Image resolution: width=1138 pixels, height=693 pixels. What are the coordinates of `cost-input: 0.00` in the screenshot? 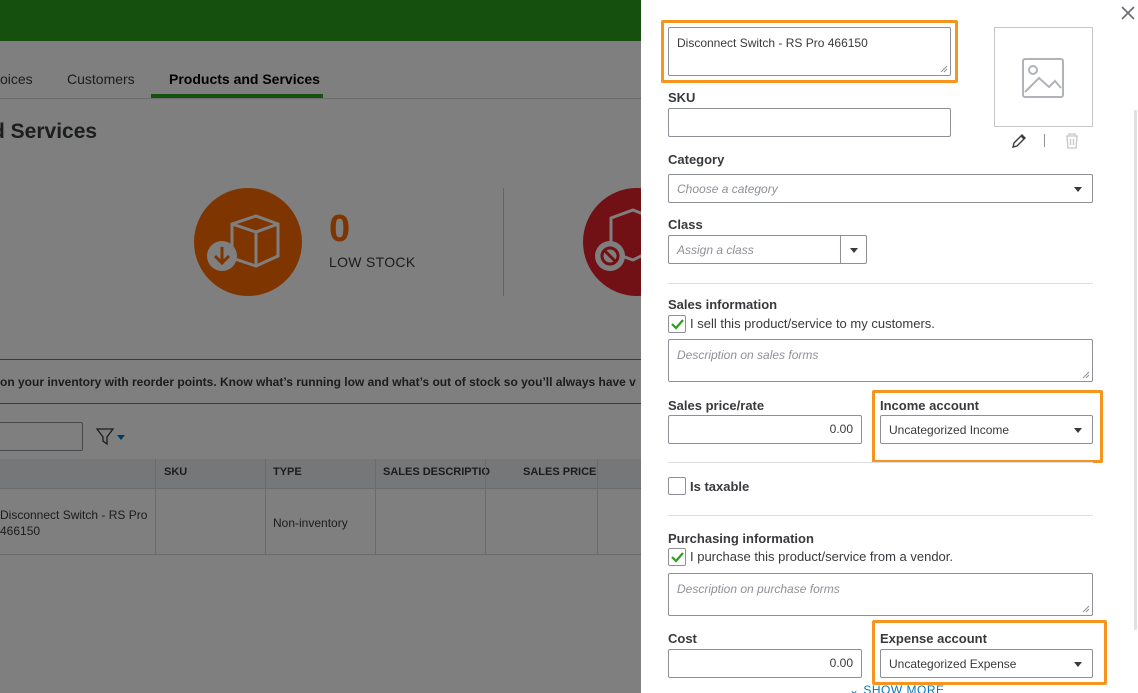 It's located at (765, 663).